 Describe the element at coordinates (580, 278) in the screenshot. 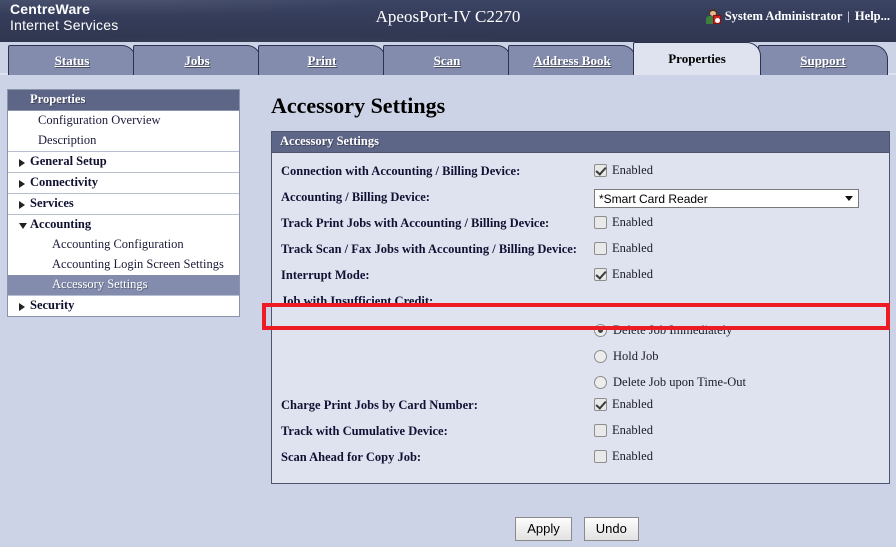

I see `row-interrupt-mode: Interrupt Mode: Enabled` at that location.